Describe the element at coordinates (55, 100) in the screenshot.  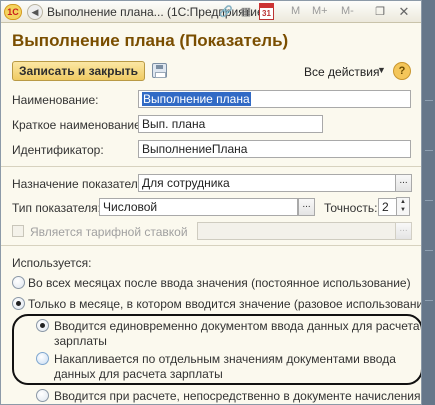
I see `name-label: Наименование:` at that location.